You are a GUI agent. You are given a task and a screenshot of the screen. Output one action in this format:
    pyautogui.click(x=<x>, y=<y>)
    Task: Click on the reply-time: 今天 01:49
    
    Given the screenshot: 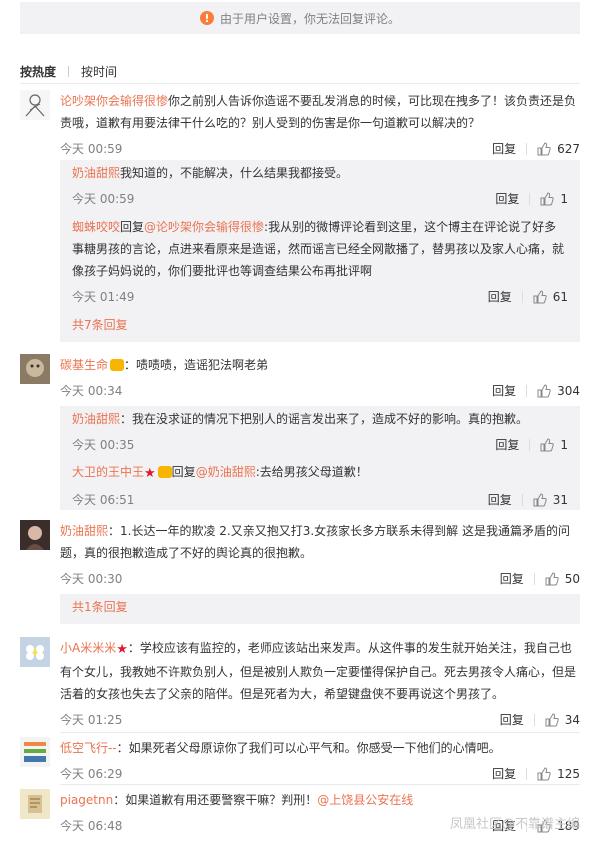 What is the action you would take?
    pyautogui.click(x=103, y=297)
    